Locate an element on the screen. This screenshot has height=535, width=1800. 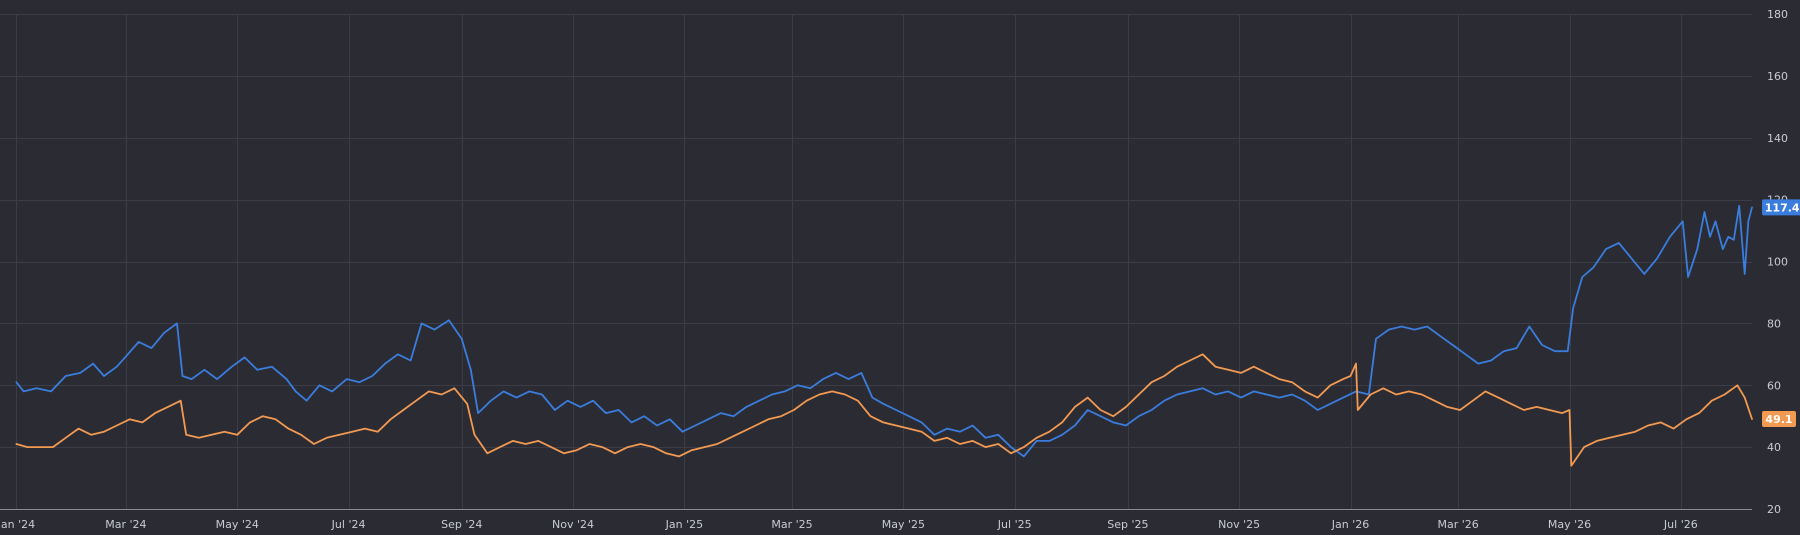
last-value-label: 117.49 is located at coordinates (1782, 207).